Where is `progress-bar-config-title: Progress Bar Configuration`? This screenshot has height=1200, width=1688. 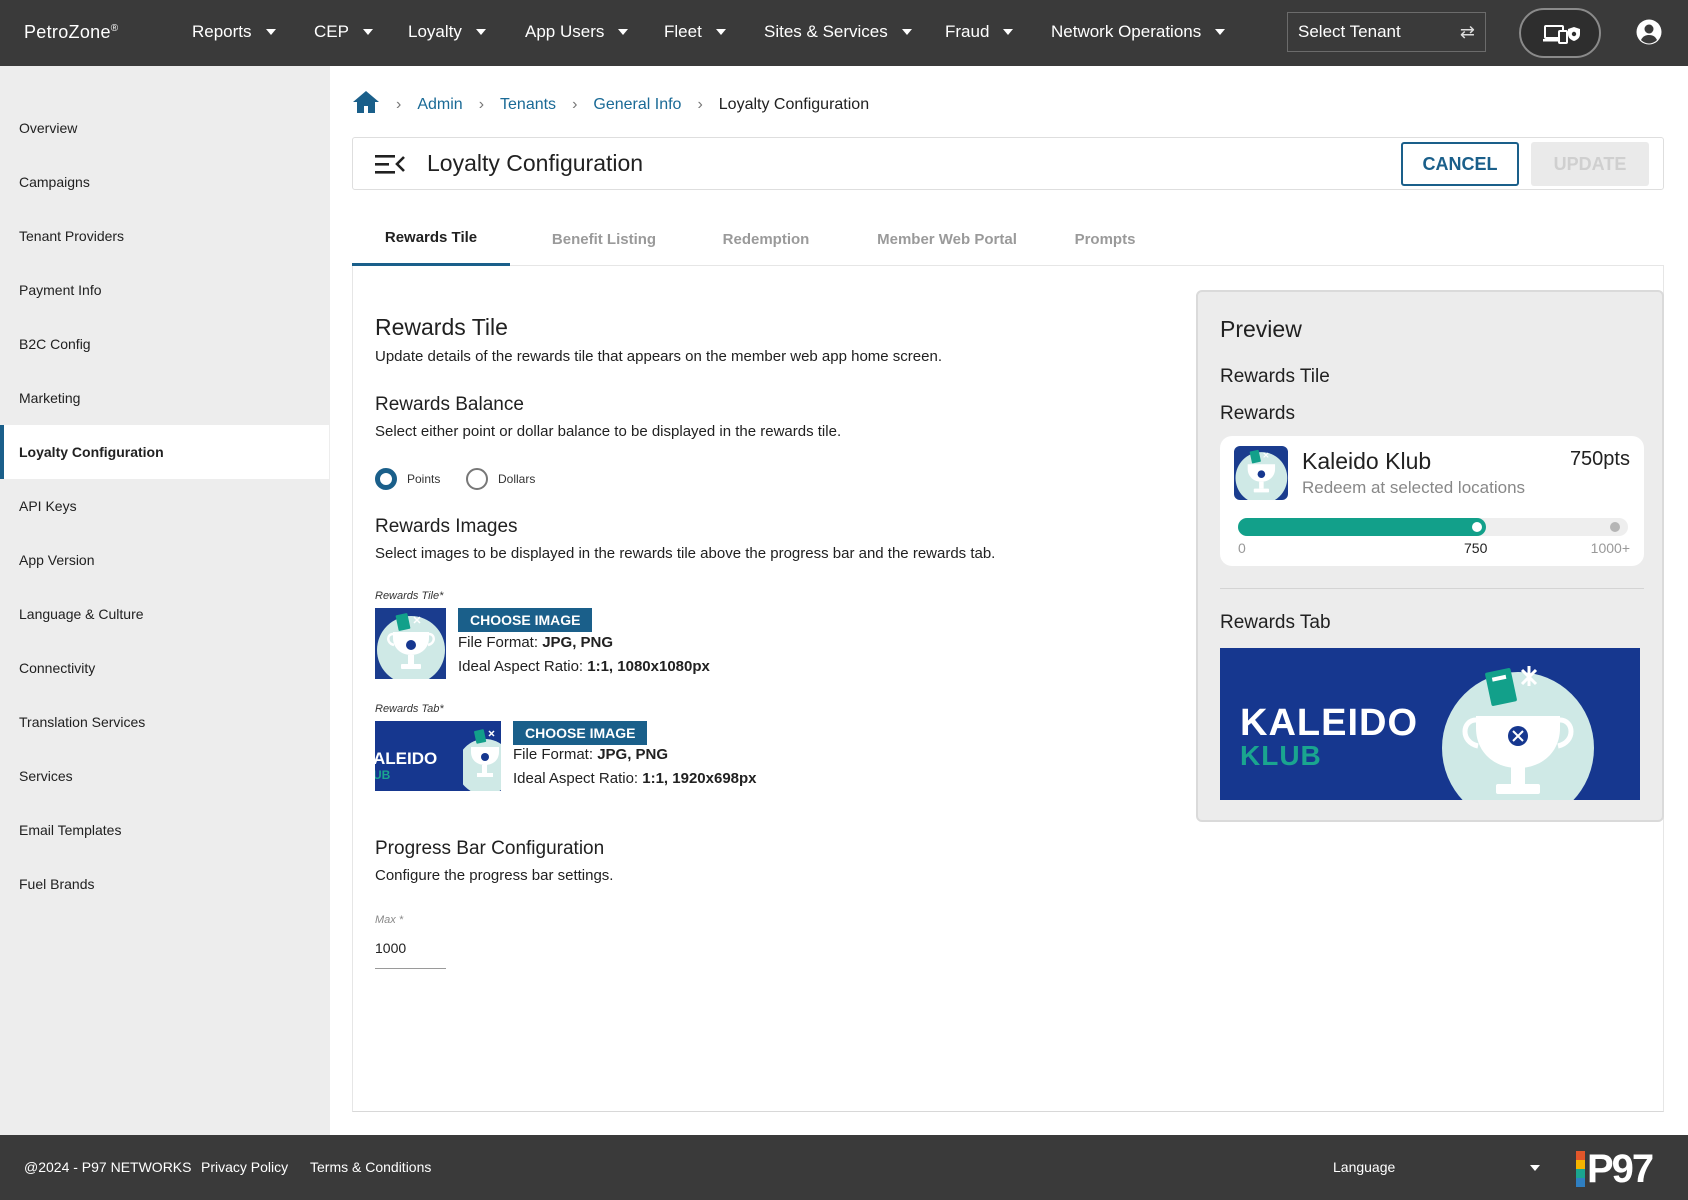
progress-bar-config-title: Progress Bar Configuration is located at coordinates (490, 848).